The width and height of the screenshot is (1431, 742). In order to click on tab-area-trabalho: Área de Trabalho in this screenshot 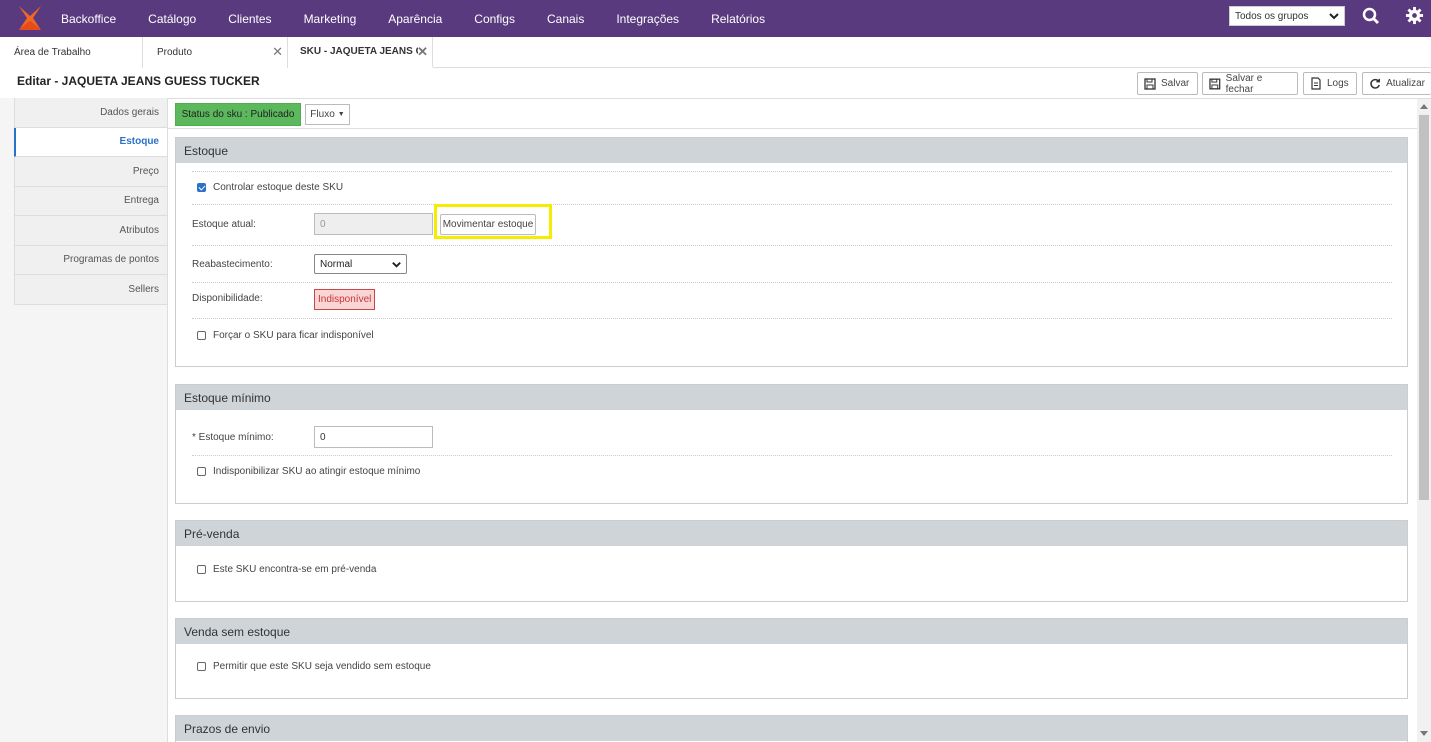, I will do `click(71, 52)`.